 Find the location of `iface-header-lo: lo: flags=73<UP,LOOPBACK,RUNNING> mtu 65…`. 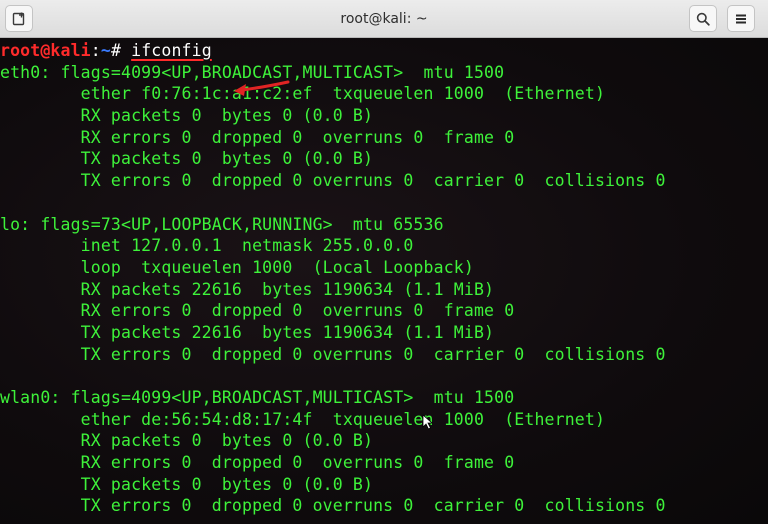

iface-header-lo: lo: flags=73<UP,LOOPBACK,RUNNING> mtu 65… is located at coordinates (222, 224).